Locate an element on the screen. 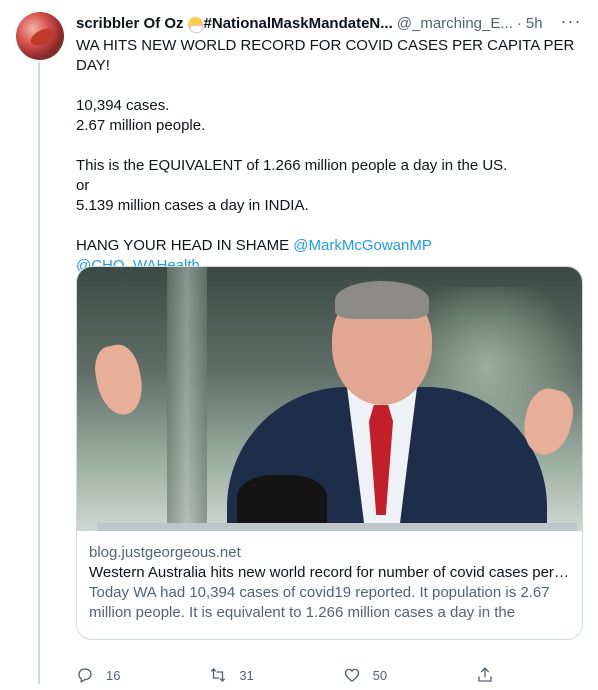 The width and height of the screenshot is (598, 690). display-name: scribbler Of Oz is located at coordinates (130, 23).